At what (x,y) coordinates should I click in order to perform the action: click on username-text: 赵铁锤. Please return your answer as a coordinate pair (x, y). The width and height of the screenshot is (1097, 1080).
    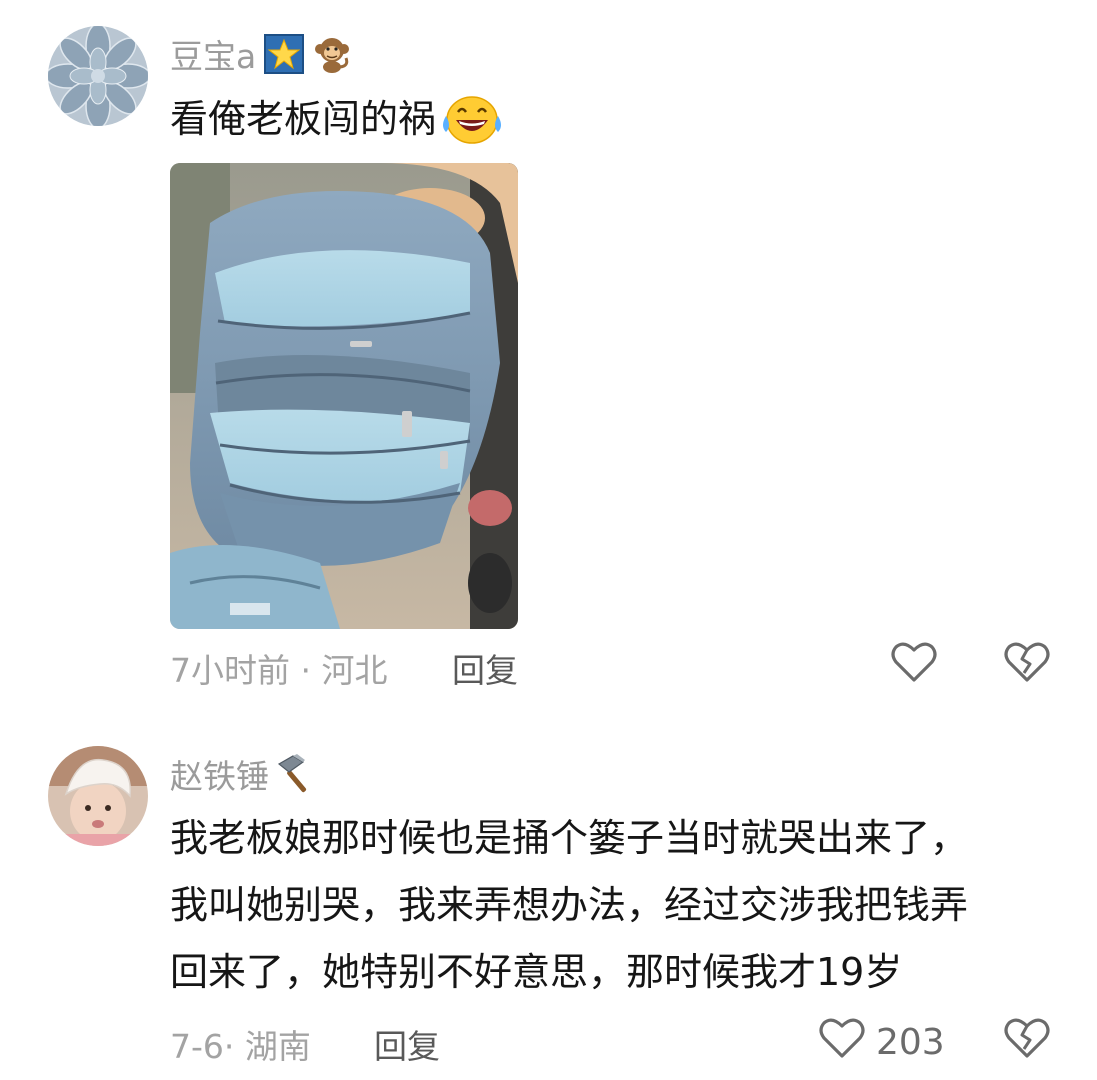
    Looking at the image, I should click on (219, 776).